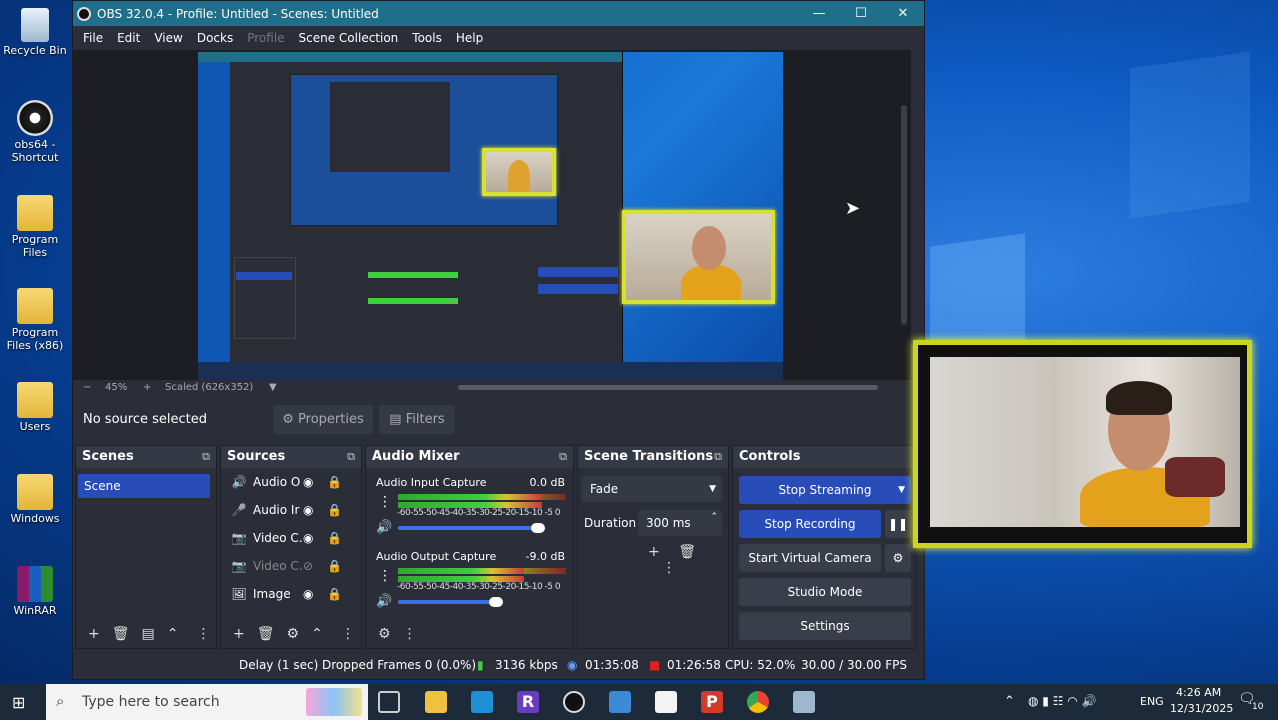 Image resolution: width=1278 pixels, height=720 pixels. What do you see at coordinates (87, 387) in the screenshot?
I see `zoom-out-icon: −` at bounding box center [87, 387].